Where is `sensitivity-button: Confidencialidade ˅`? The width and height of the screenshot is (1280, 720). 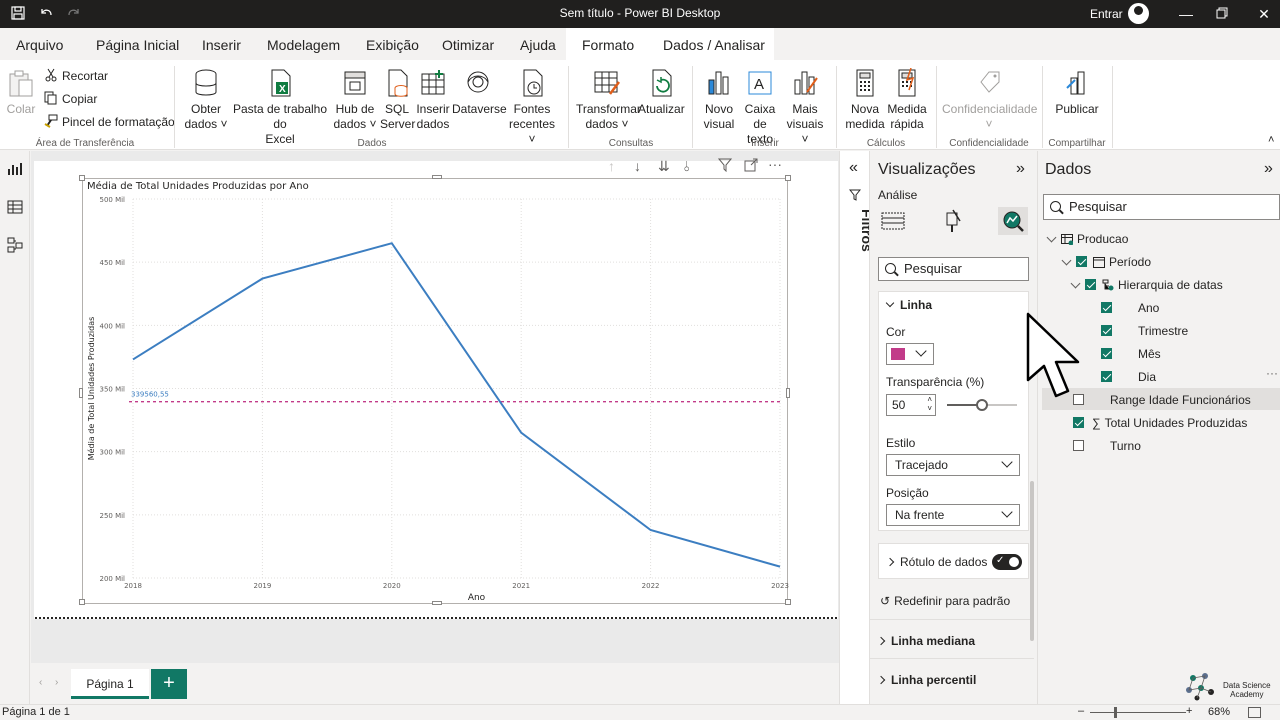
sensitivity-button: Confidencialidade ˅ is located at coordinates (989, 100).